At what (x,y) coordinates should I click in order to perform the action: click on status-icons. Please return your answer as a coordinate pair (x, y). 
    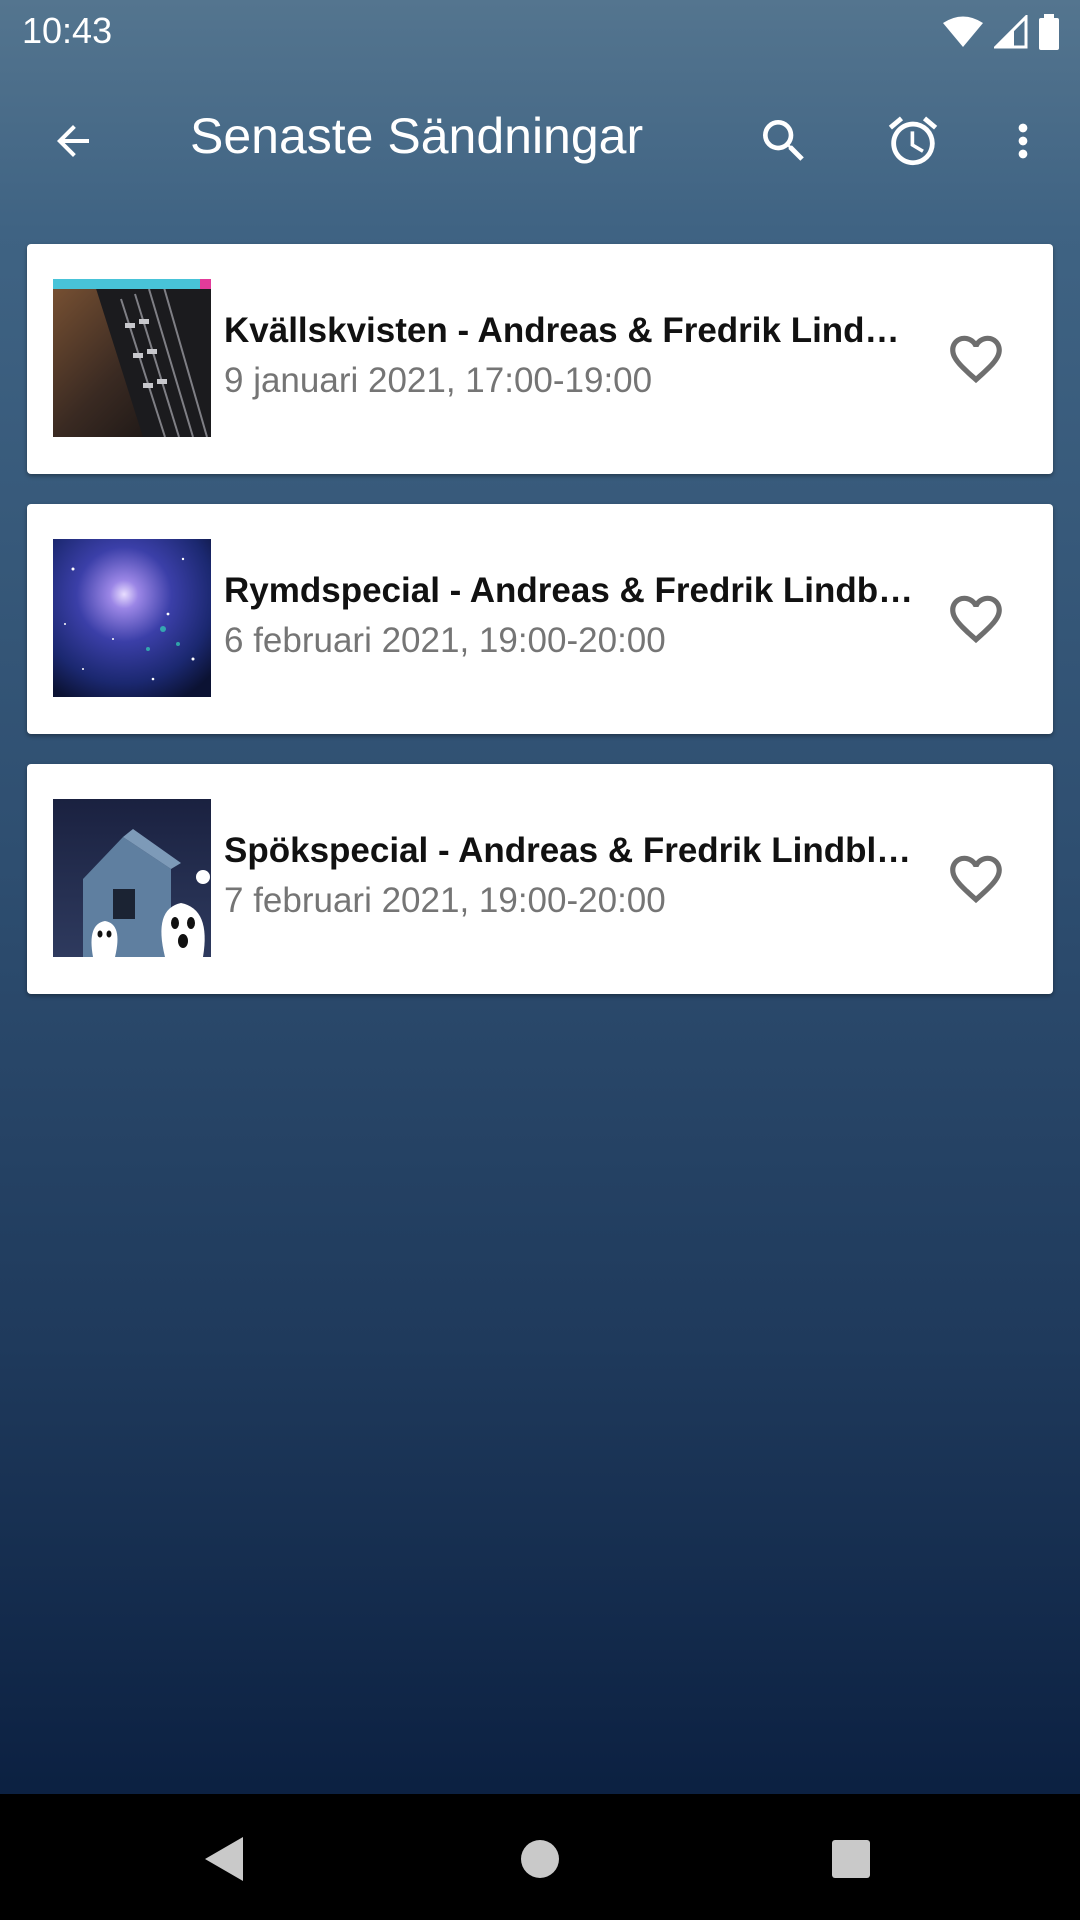
    Looking at the image, I should click on (1001, 32).